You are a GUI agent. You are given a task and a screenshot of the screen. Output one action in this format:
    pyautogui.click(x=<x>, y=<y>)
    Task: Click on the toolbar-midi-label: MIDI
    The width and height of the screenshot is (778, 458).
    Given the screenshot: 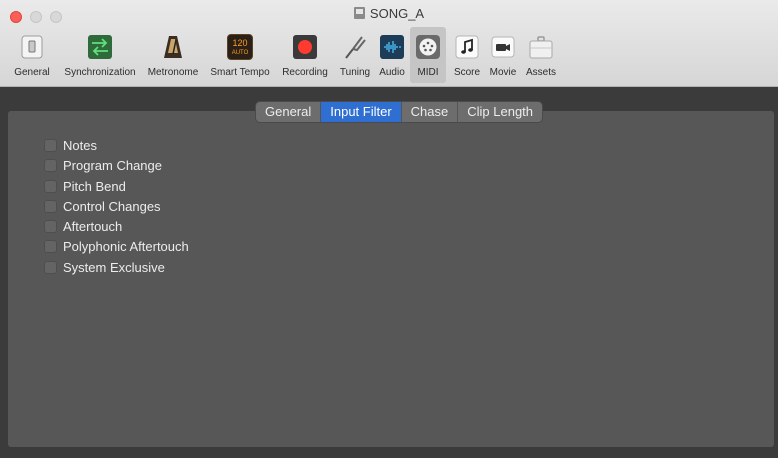 What is the action you would take?
    pyautogui.click(x=428, y=72)
    